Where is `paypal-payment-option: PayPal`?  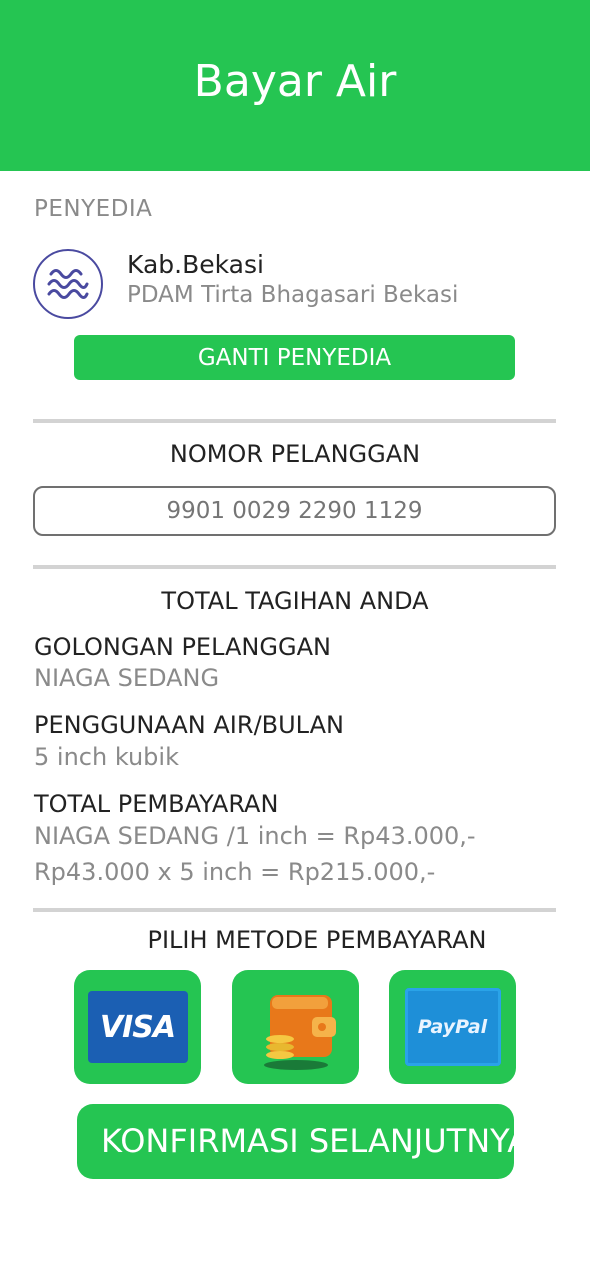
paypal-payment-option: PayPal is located at coordinates (452, 1027).